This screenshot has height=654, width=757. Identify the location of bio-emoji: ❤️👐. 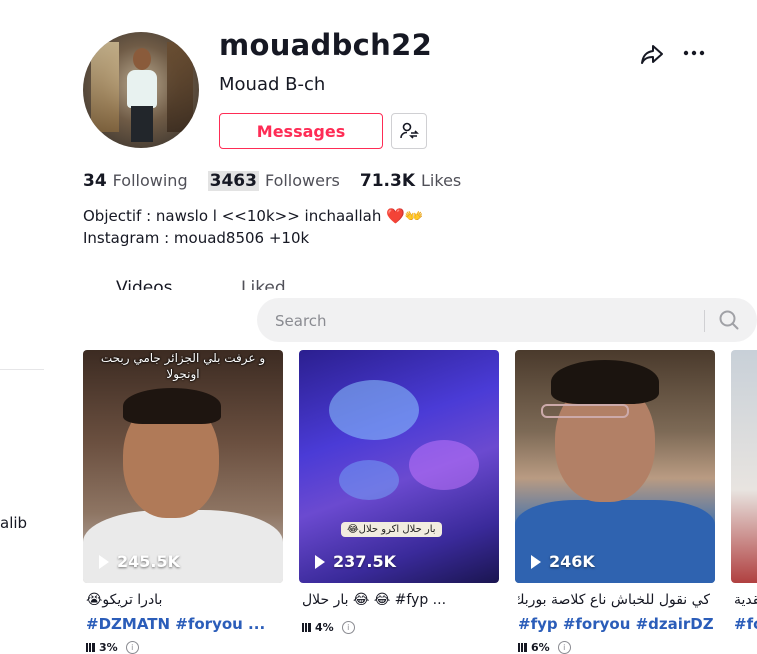
(405, 216).